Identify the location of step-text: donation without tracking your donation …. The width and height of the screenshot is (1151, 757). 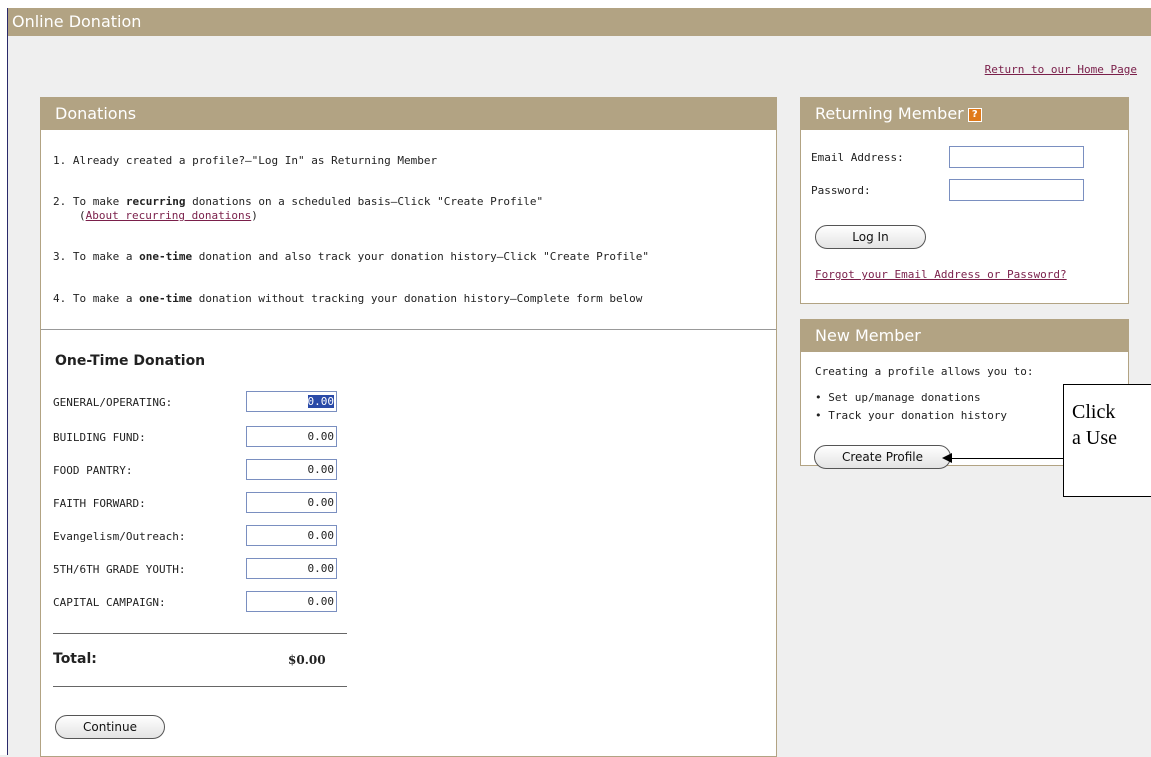
(417, 298).